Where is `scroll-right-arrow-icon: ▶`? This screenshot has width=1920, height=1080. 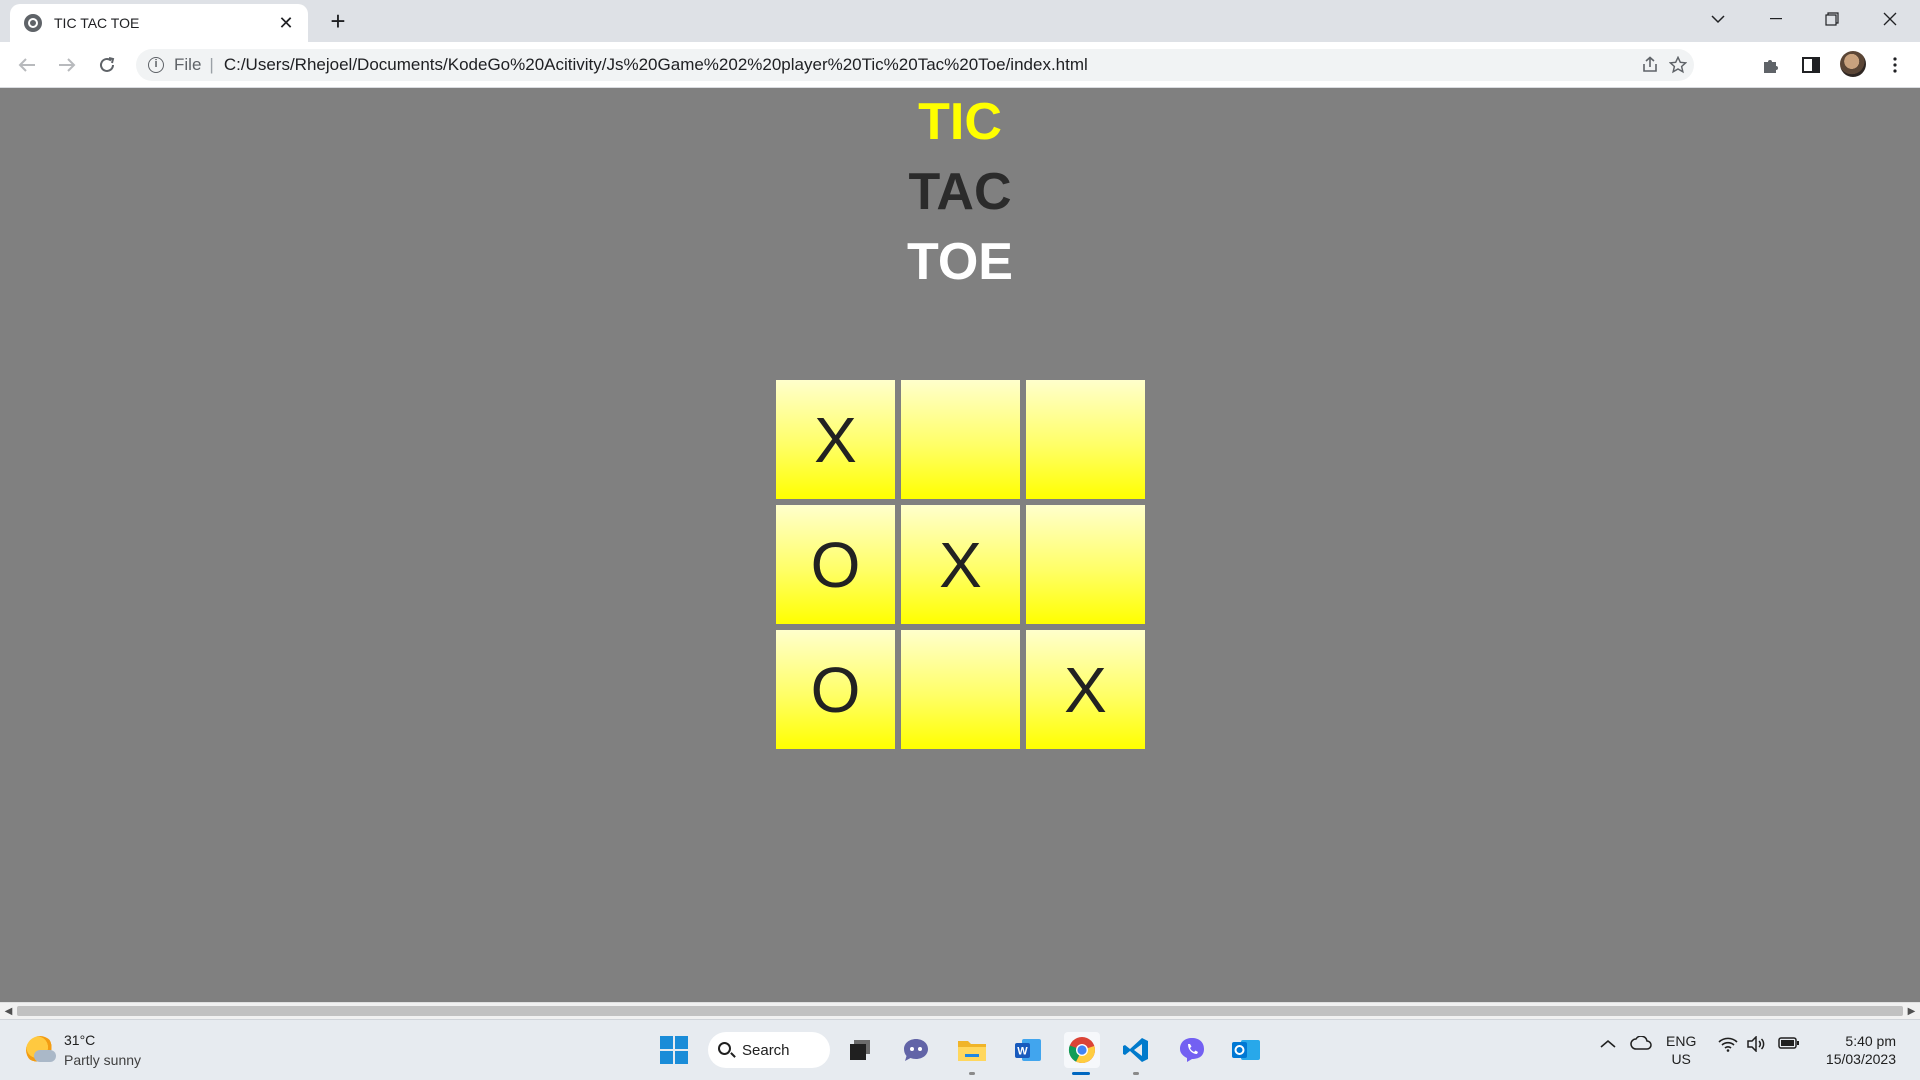
scroll-right-arrow-icon: ▶ is located at coordinates (1911, 1011).